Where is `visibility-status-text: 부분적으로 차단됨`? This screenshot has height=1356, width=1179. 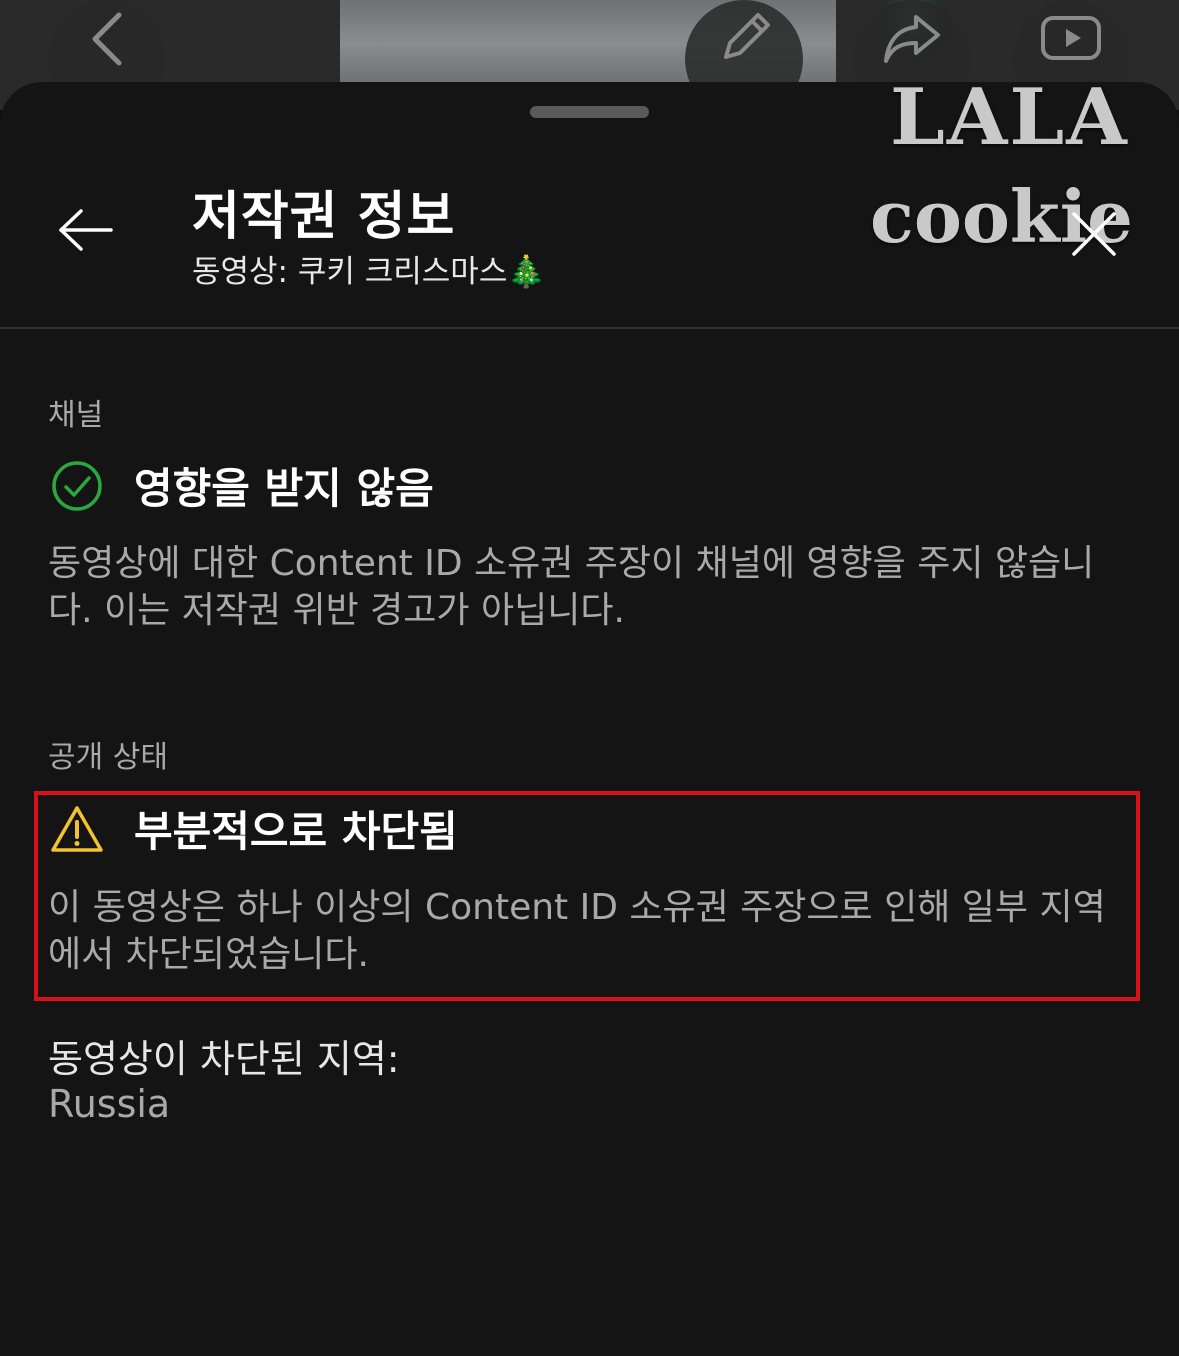
visibility-status-text: 부분적으로 차단됨 is located at coordinates (296, 831).